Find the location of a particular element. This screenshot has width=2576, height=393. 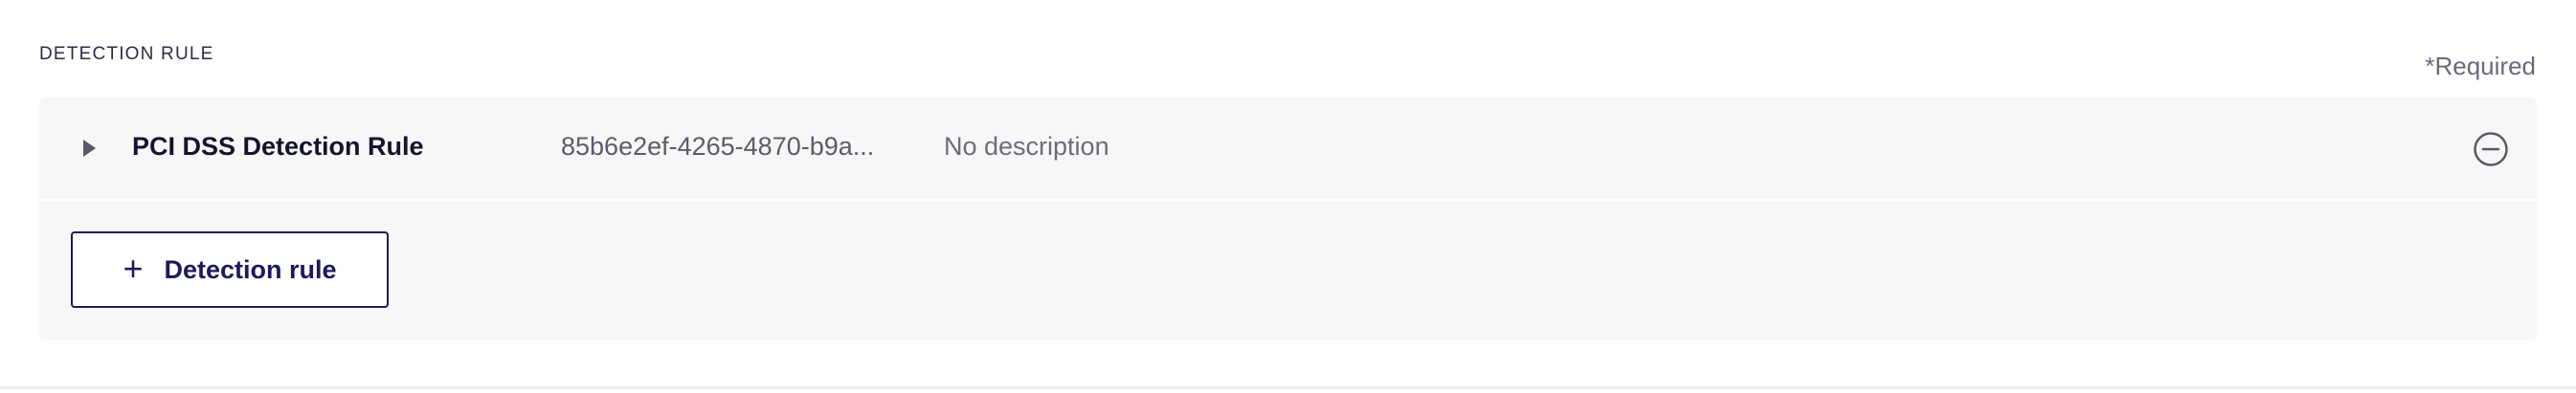

expand-rule-toggle is located at coordinates (89, 149).